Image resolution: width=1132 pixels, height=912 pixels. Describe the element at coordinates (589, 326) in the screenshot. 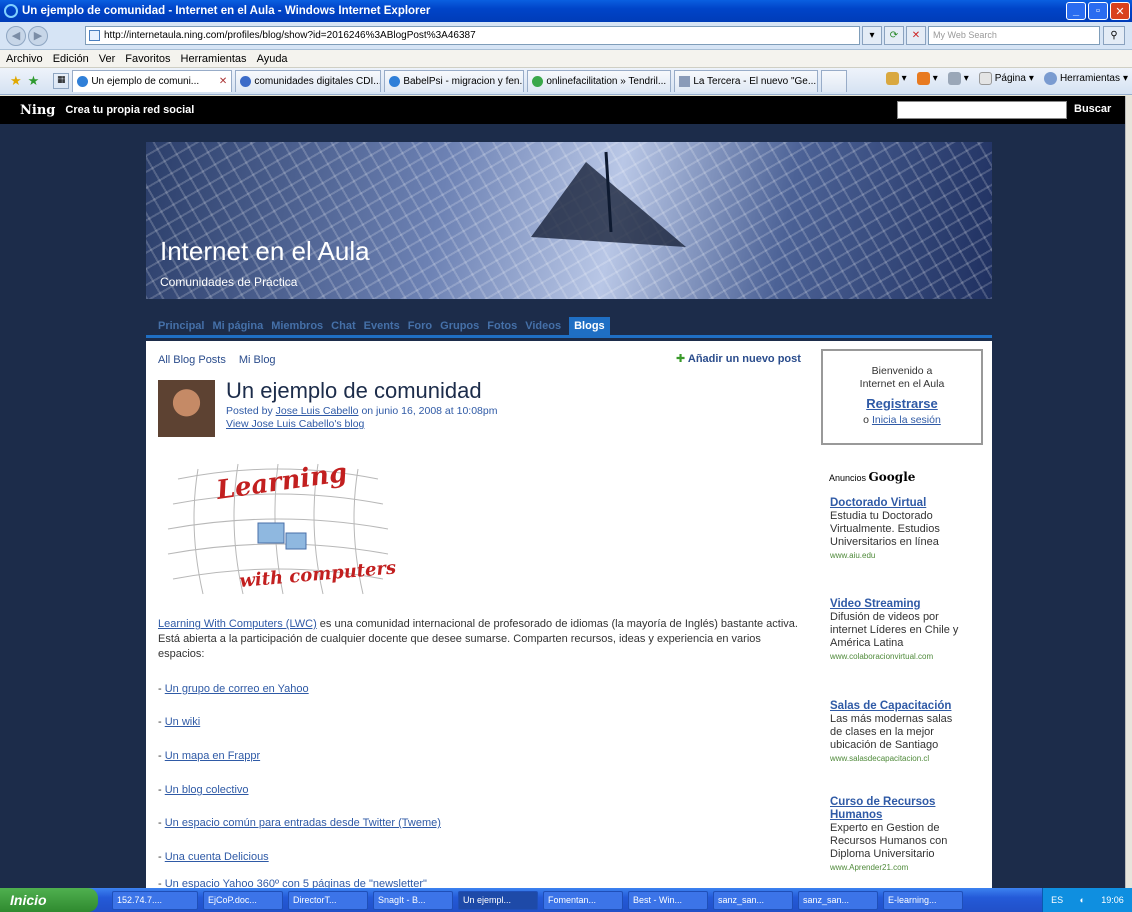

I see `nav-blogs: Blogs` at that location.